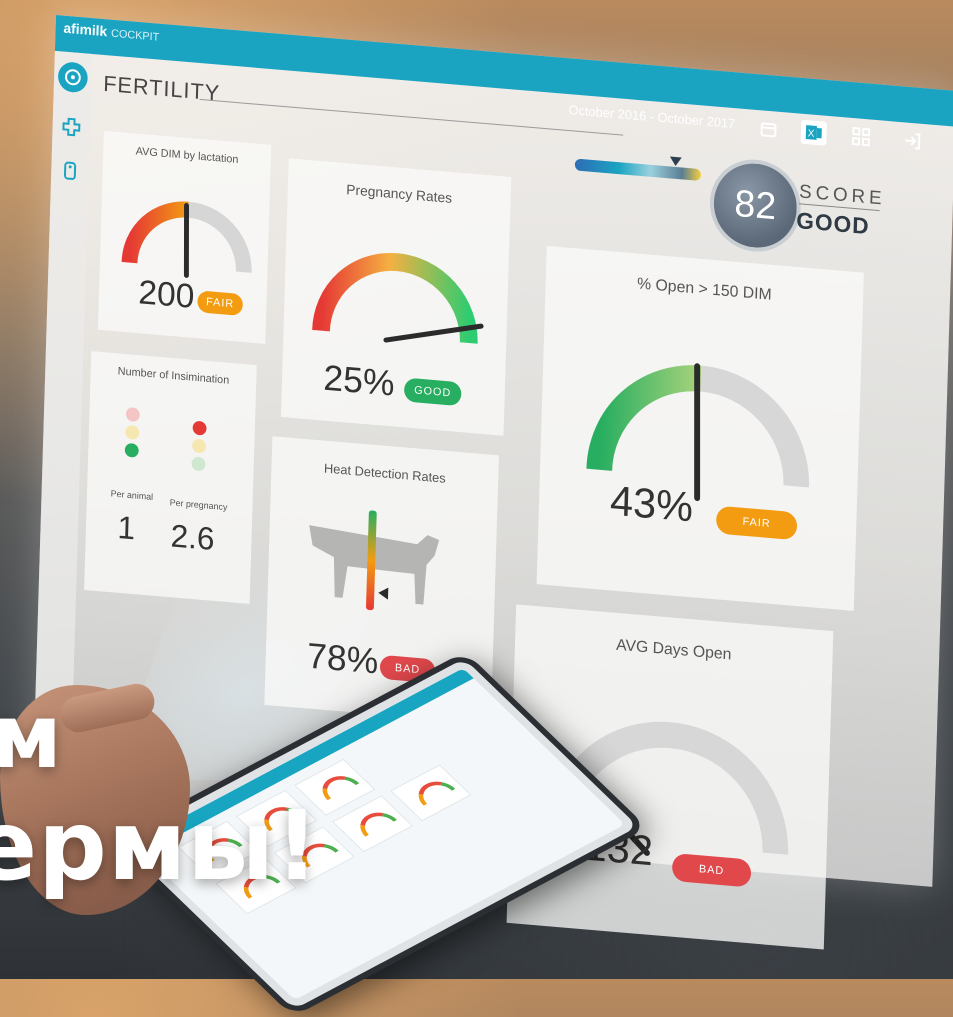 This screenshot has width=953, height=1017. What do you see at coordinates (832, 223) in the screenshot?
I see `score-status: GOOD` at bounding box center [832, 223].